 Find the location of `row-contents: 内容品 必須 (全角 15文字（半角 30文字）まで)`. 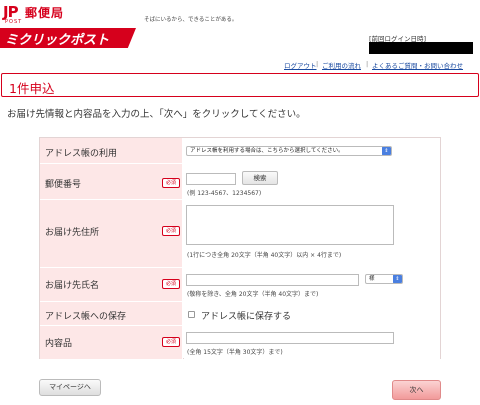

row-contents: 内容品 必須 (全角 15文字（半角 30文字）まで) is located at coordinates (240, 342).